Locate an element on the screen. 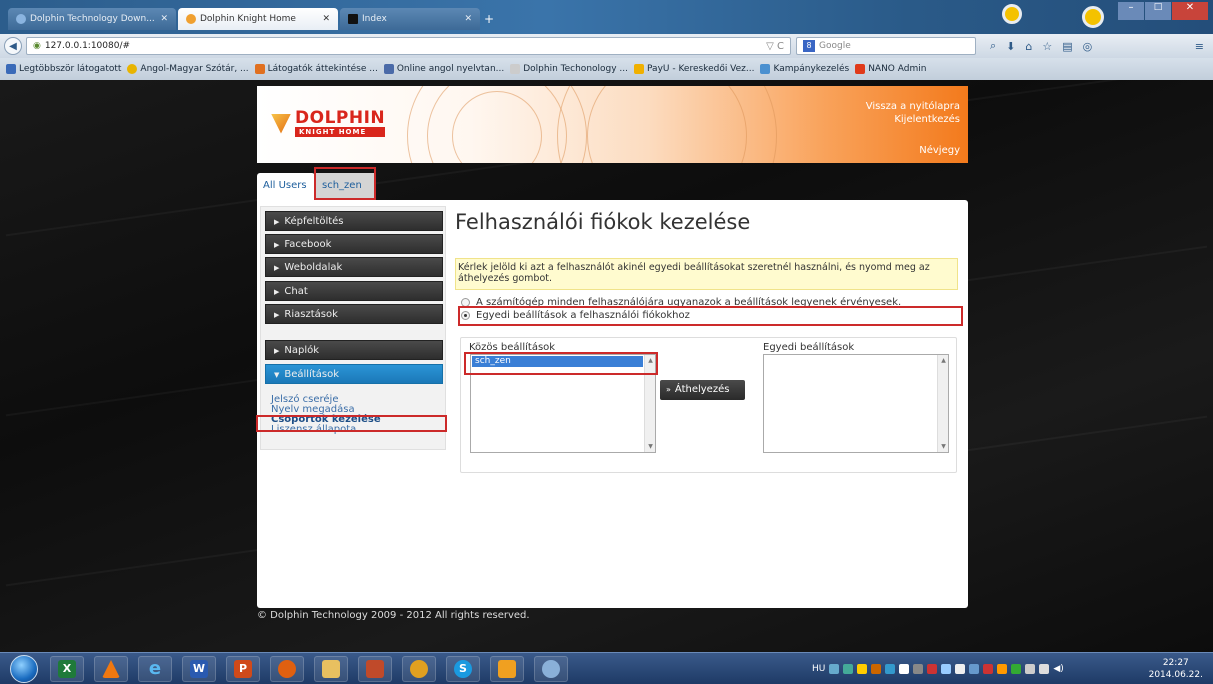 The width and height of the screenshot is (1213, 684). clock: 22:27 2014.06.22. is located at coordinates (1176, 669).